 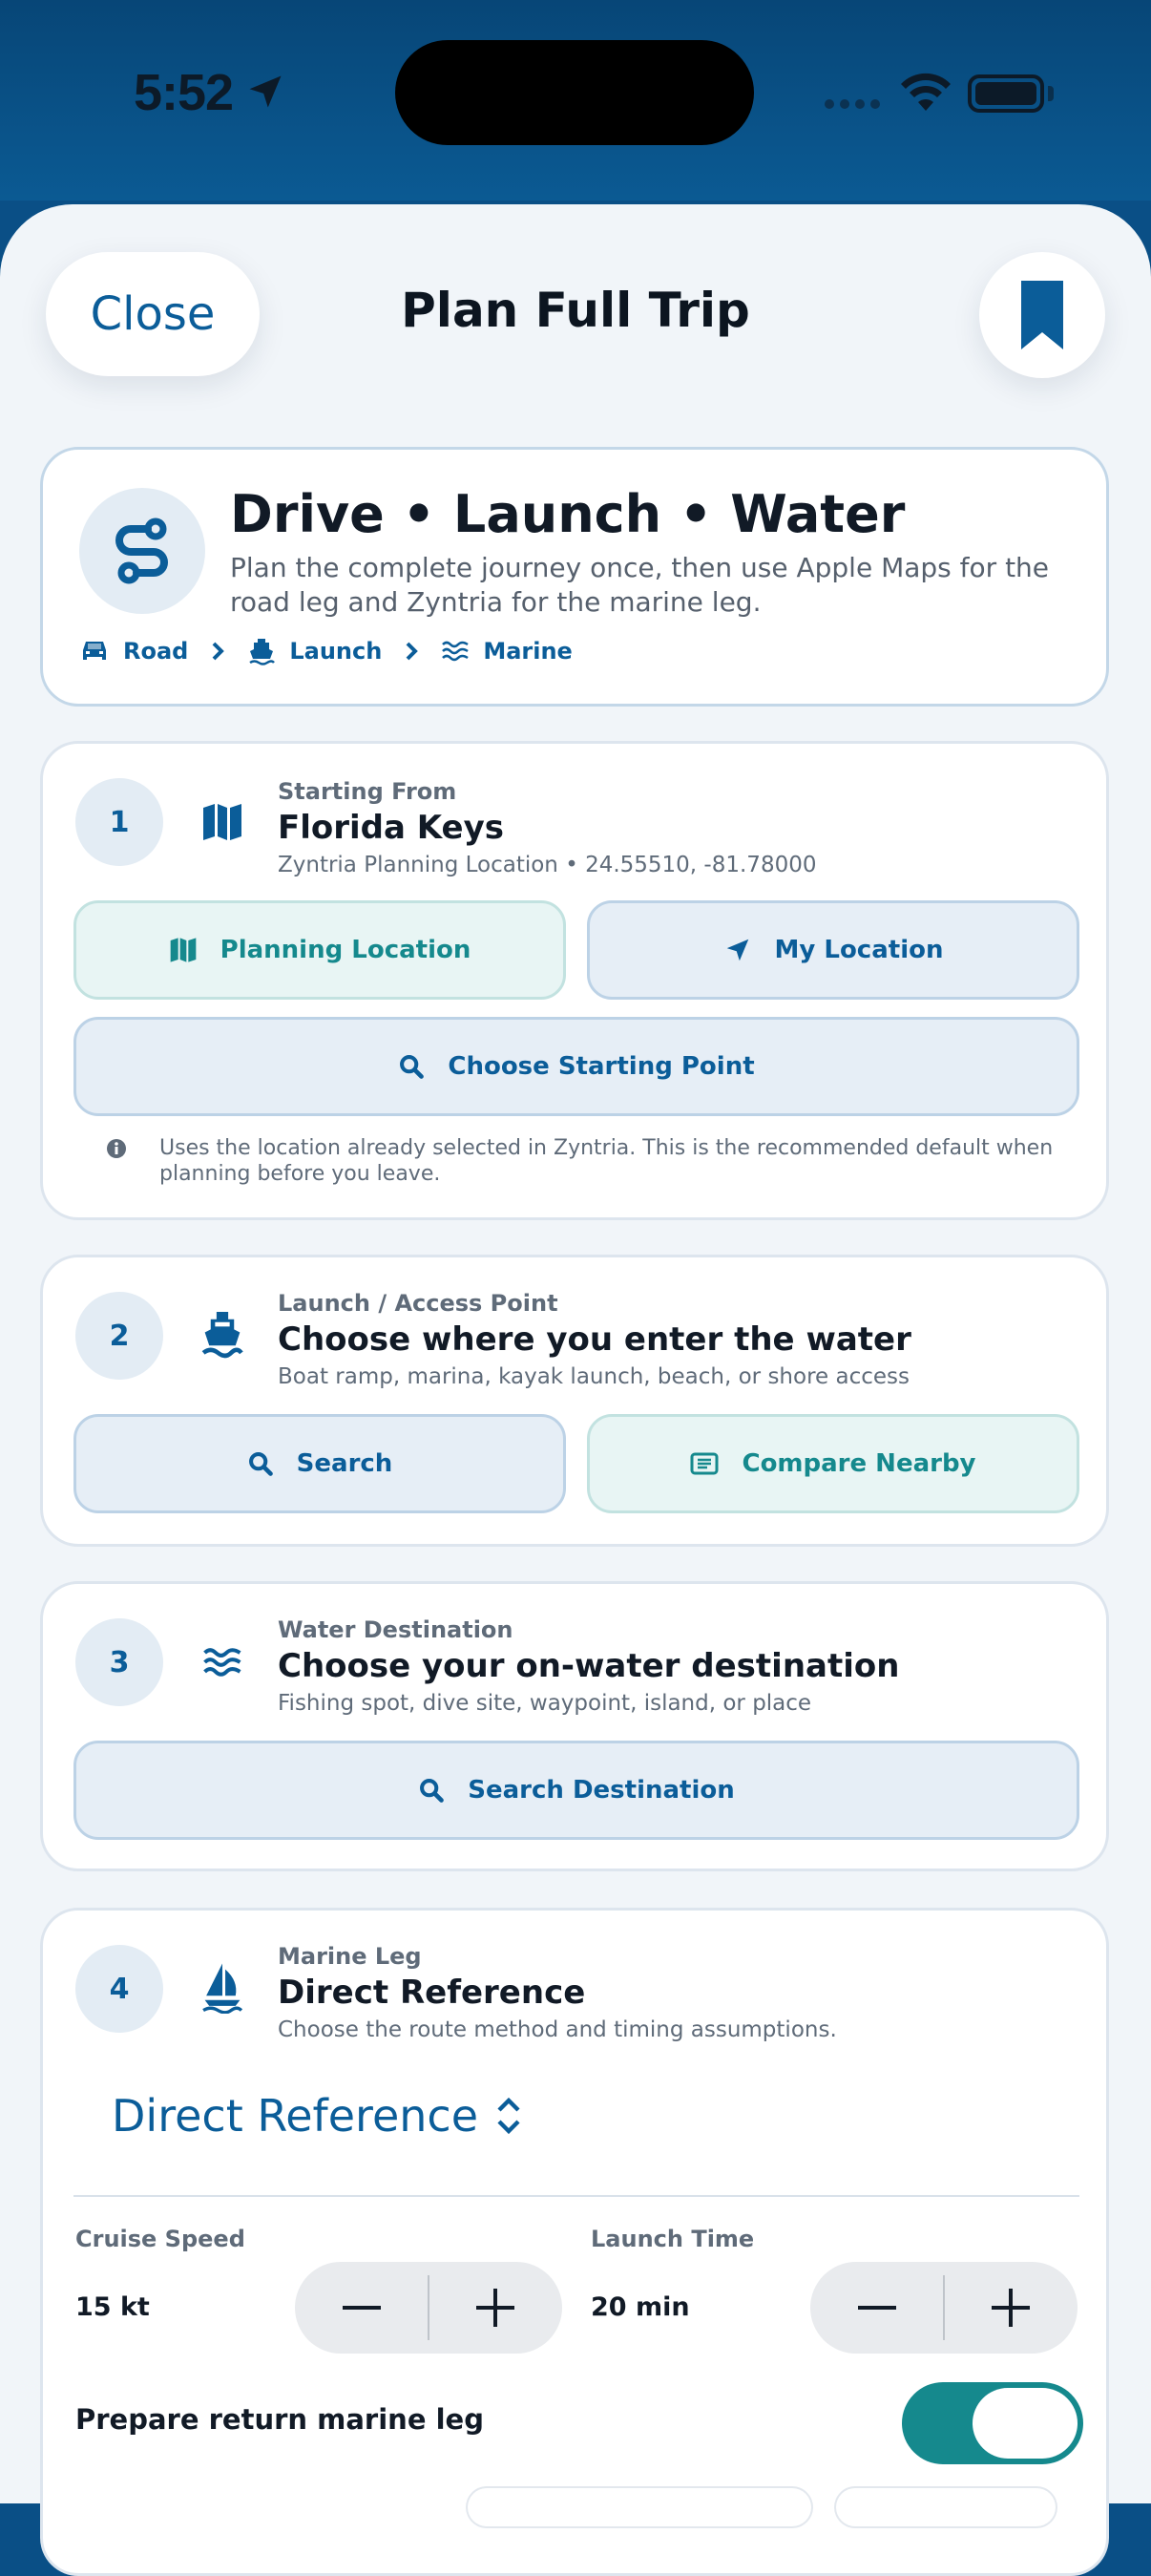 I want to click on planning-location-button: Planning Location, so click(x=319, y=950).